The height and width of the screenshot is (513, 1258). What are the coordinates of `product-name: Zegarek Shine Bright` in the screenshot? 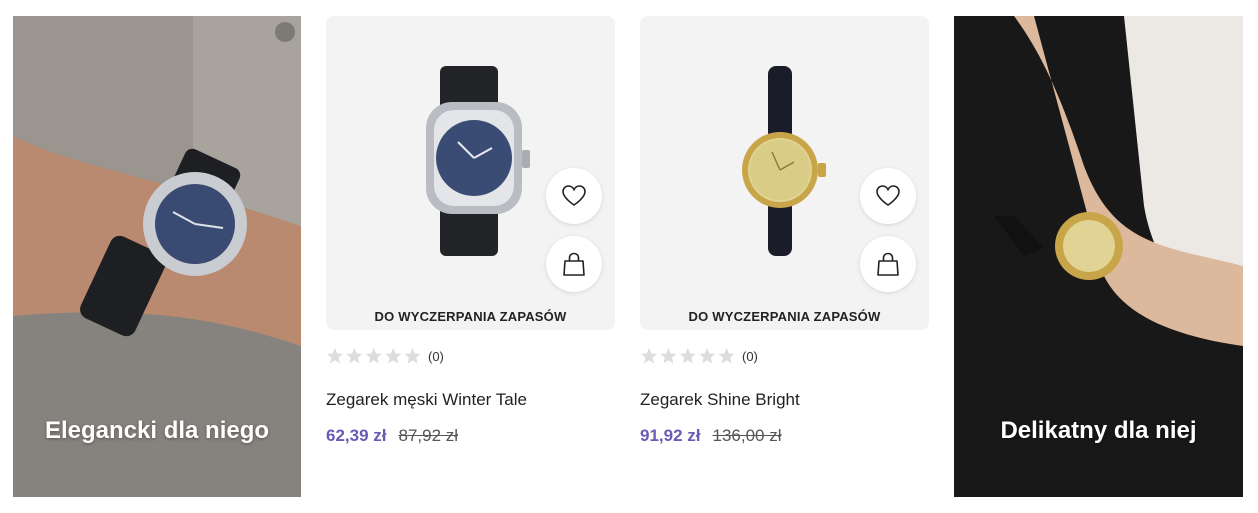 It's located at (784, 400).